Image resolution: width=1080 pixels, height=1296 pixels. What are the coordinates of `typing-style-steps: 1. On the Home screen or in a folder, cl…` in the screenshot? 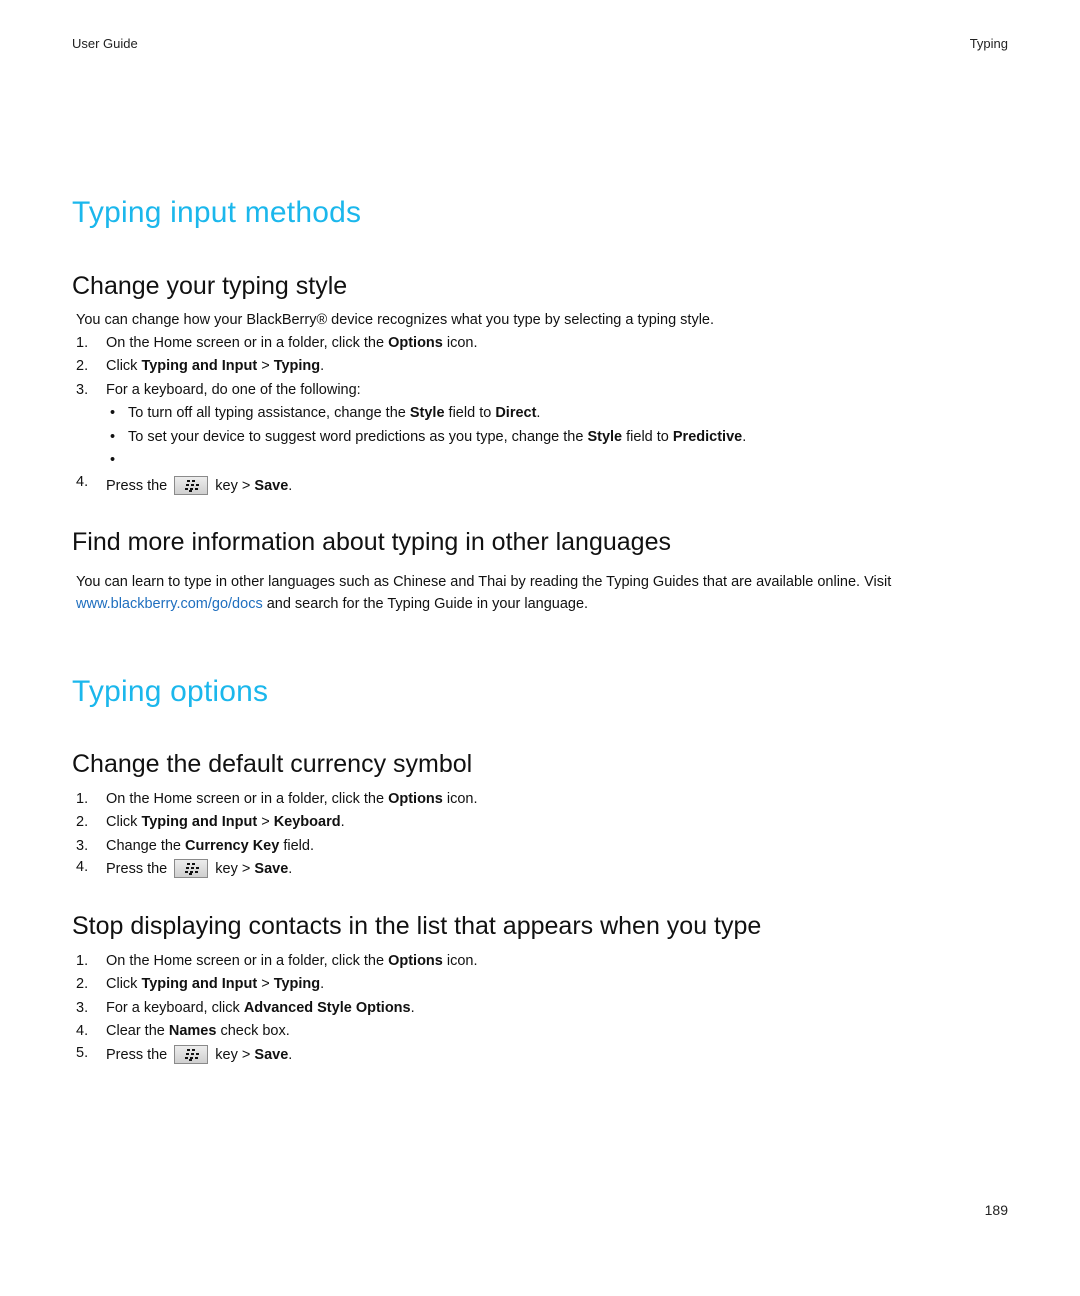 It's located at (413, 415).